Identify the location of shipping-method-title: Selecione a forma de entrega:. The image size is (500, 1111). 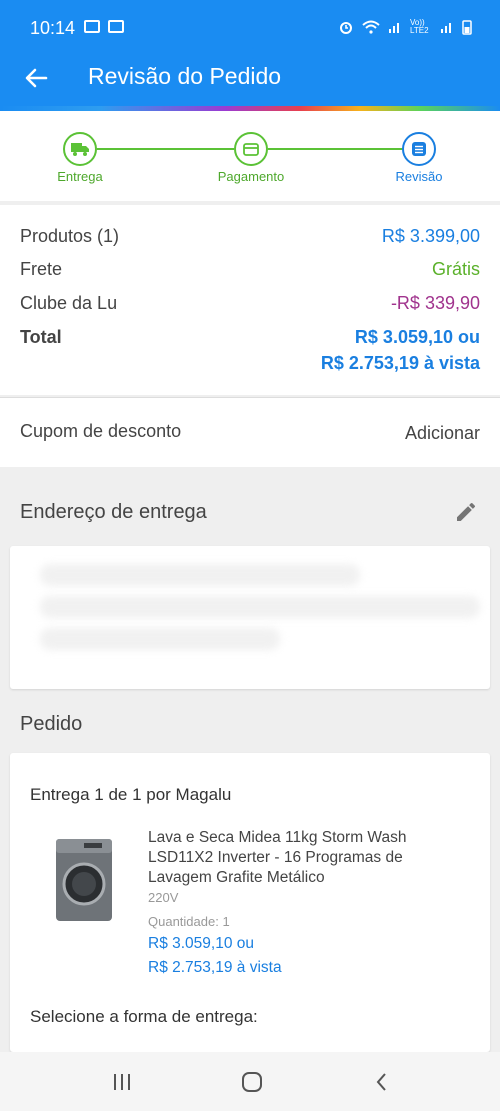
(144, 1016).